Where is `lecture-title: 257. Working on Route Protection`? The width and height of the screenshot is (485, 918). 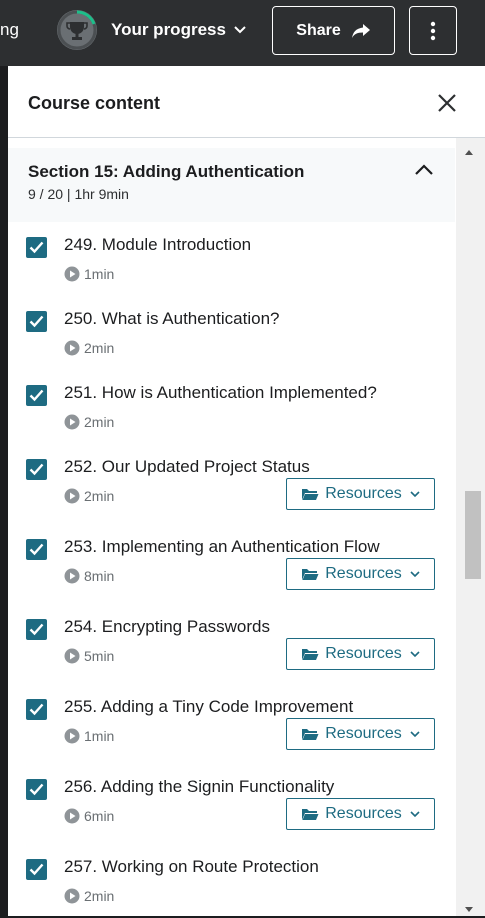 lecture-title: 257. Working on Route Protection is located at coordinates (191, 866).